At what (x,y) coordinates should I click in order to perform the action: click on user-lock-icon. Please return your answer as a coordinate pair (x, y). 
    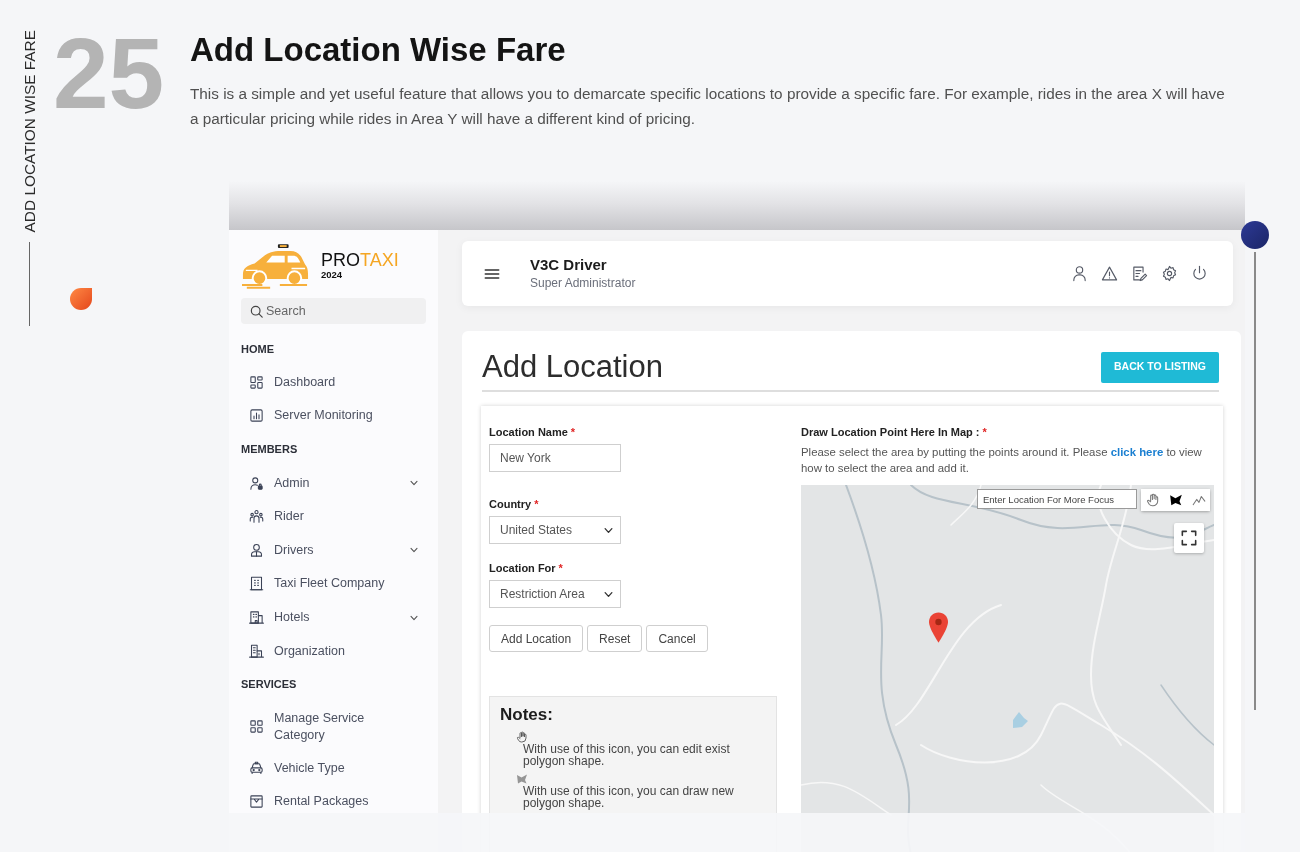
    Looking at the image, I should click on (256, 483).